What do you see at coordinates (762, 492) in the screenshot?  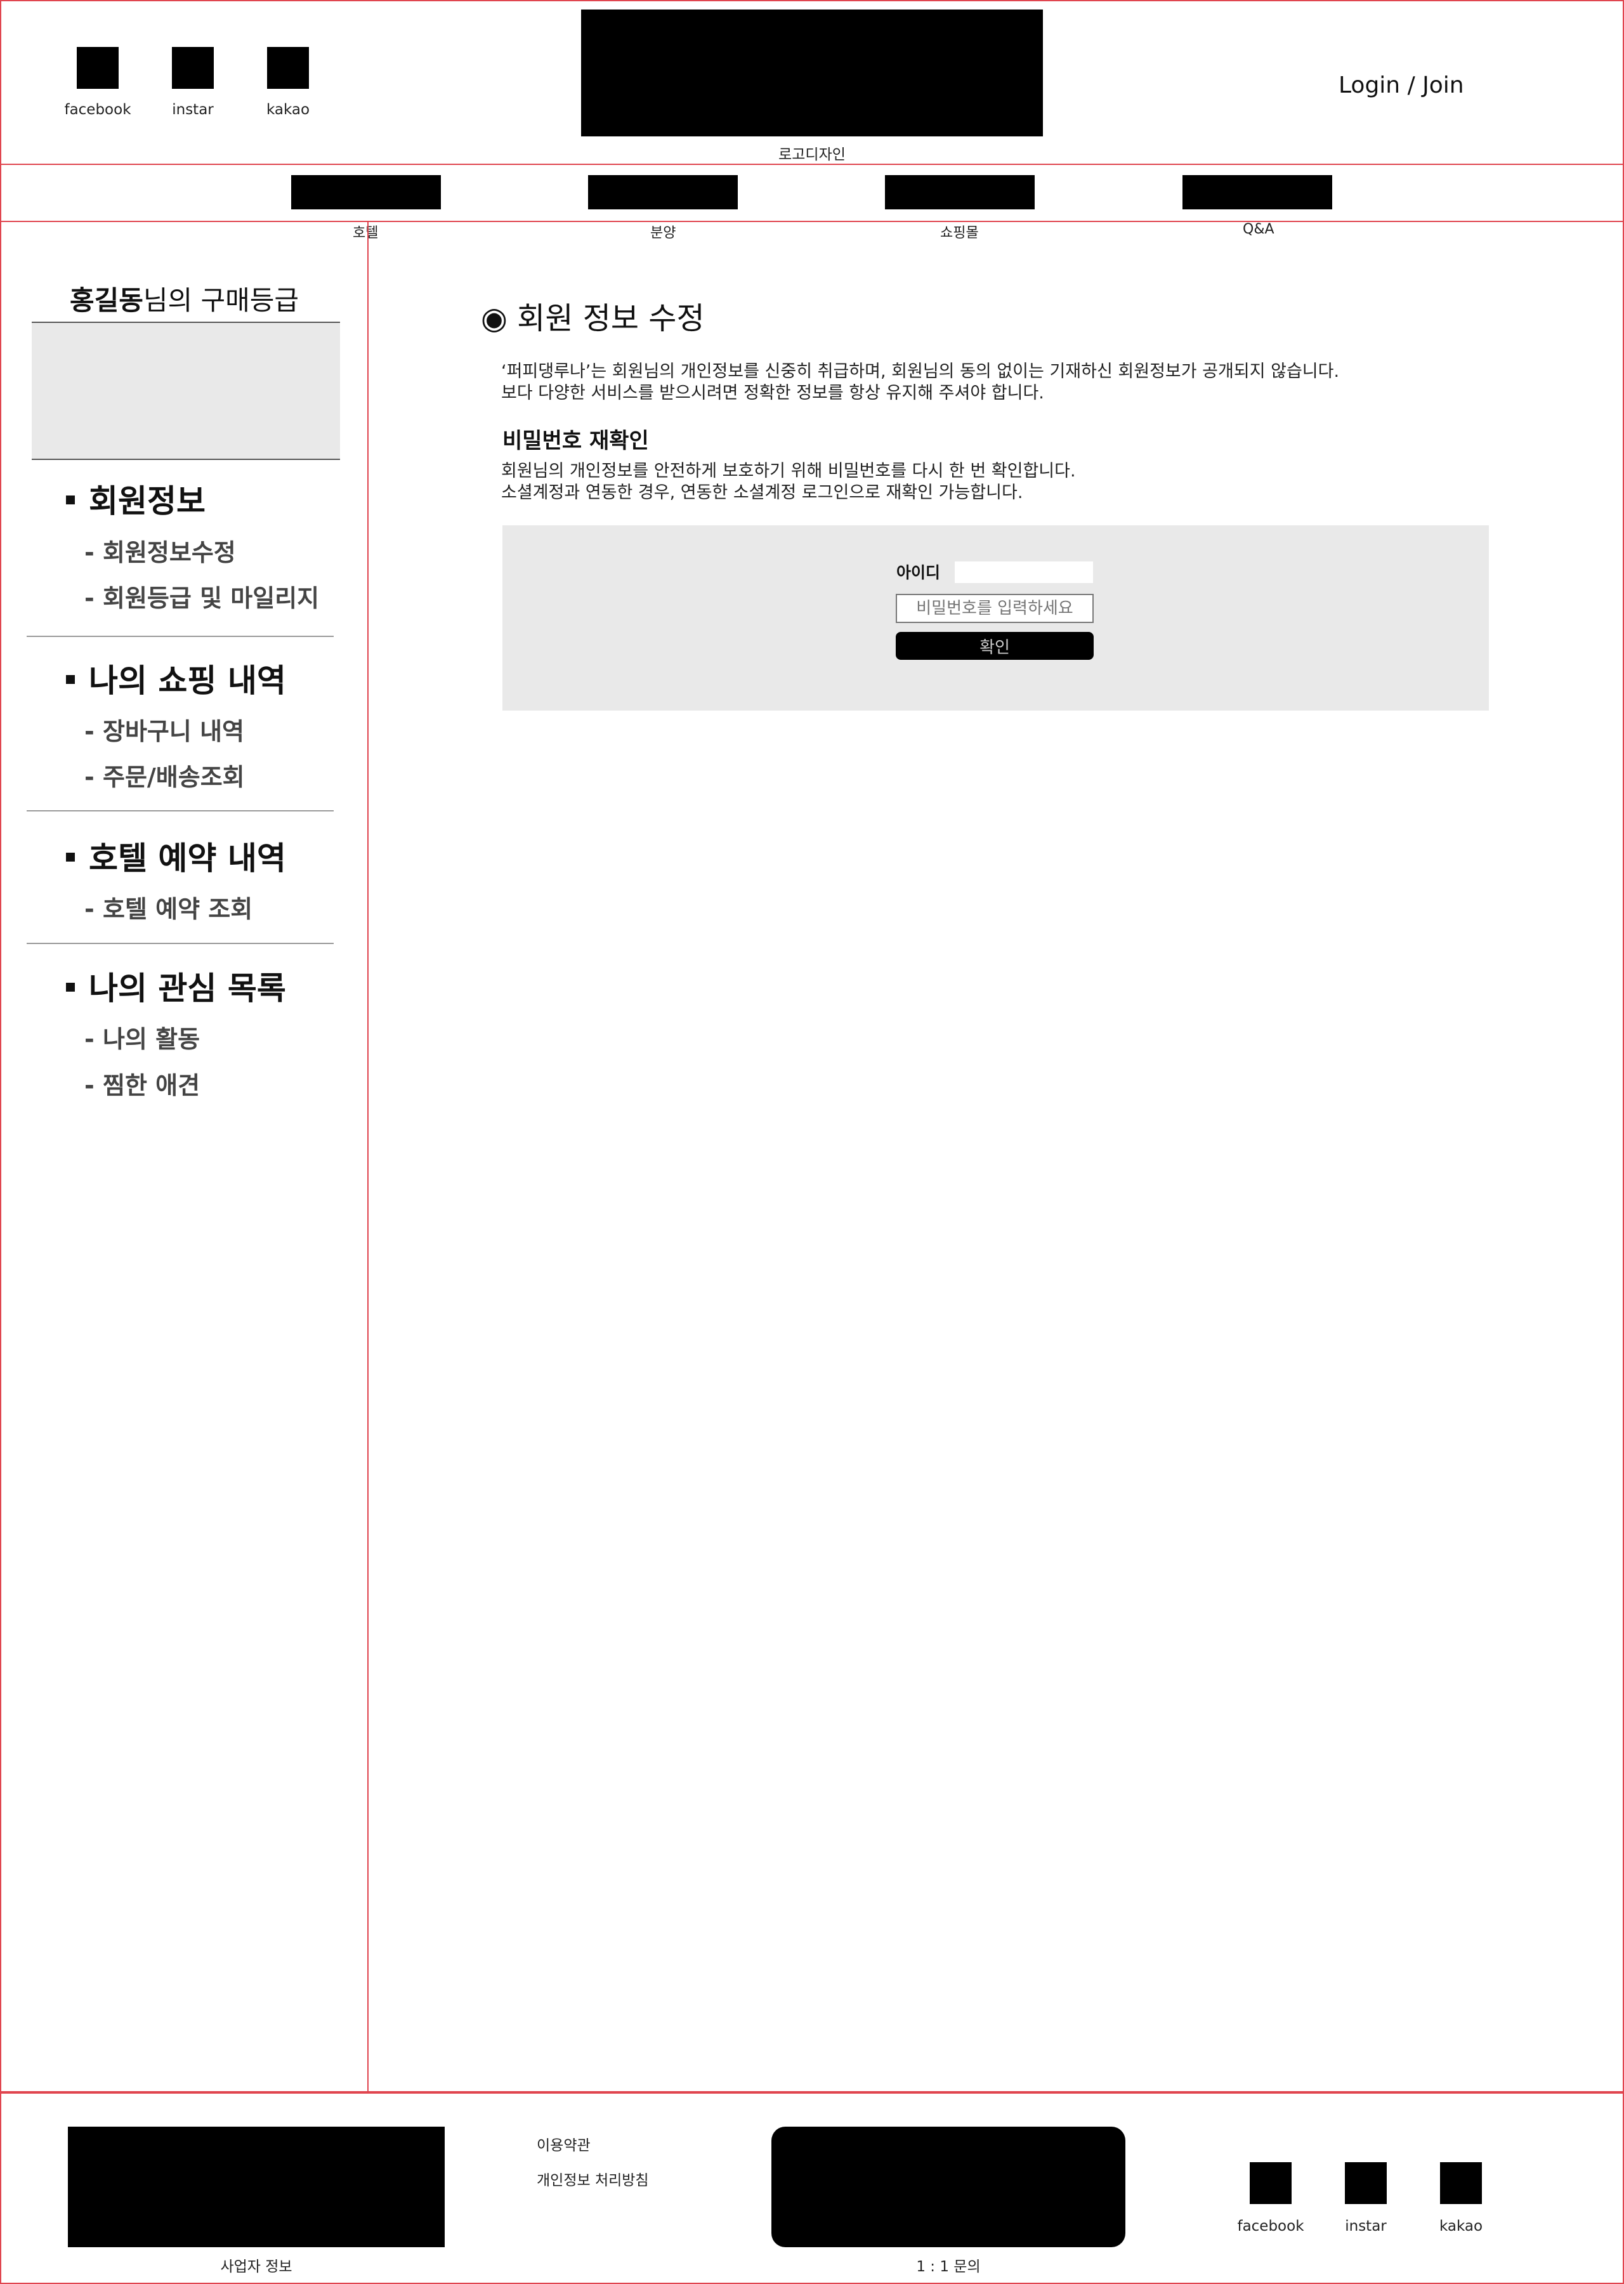 I see `recheck-line-2: 소셜계정과 연동한 경우, 연동한 소셜계정 로그인으로 재확인 가능합니다.` at bounding box center [762, 492].